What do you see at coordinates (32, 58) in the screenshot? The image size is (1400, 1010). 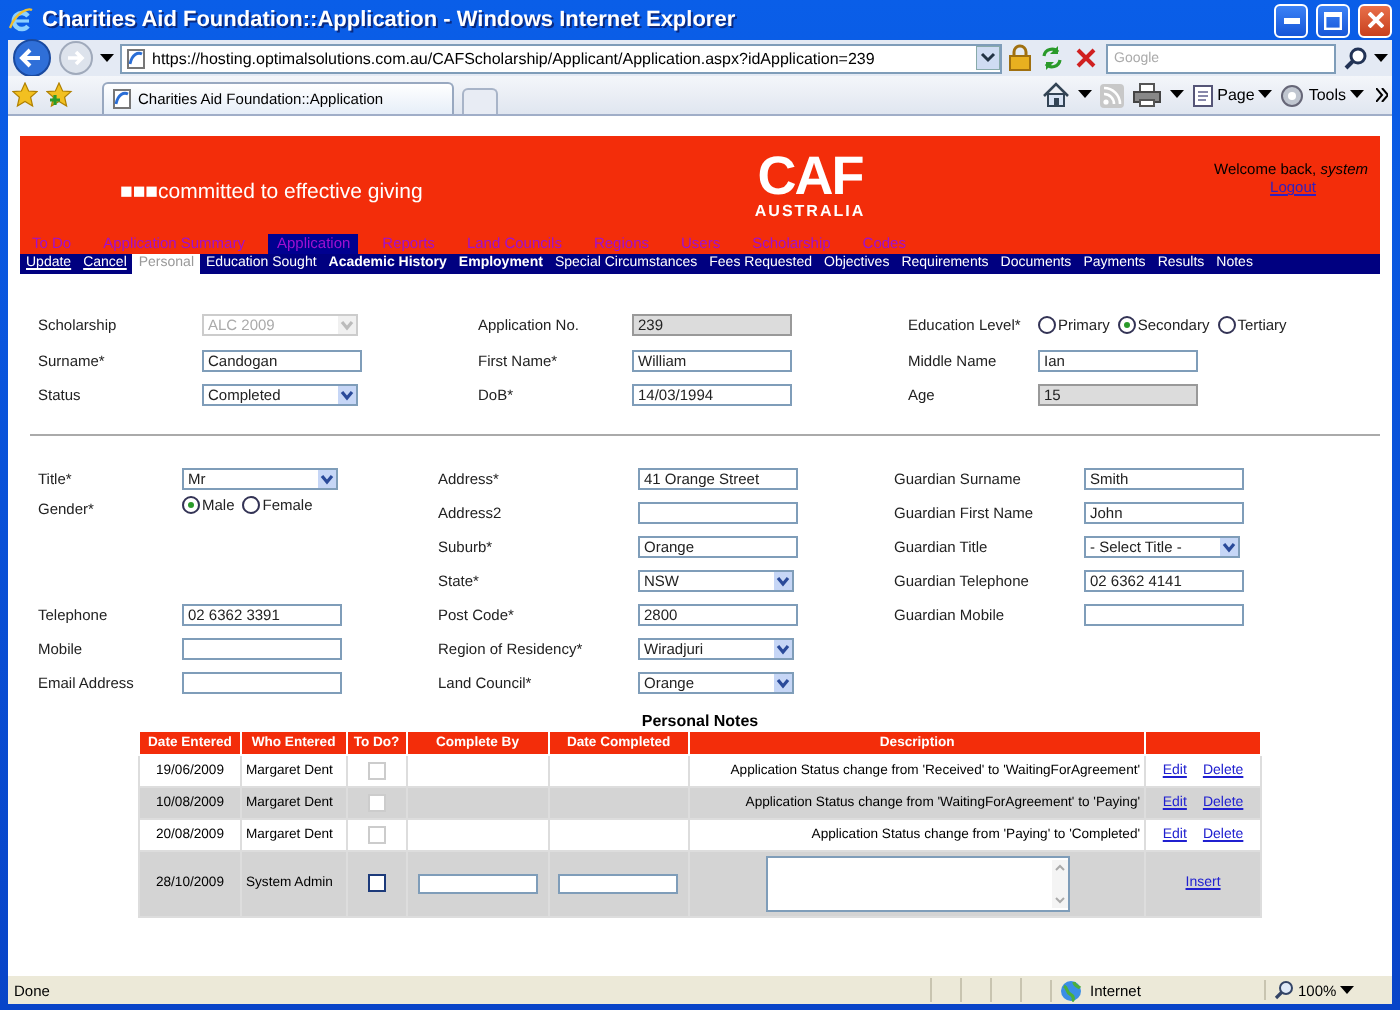 I see `back-button` at bounding box center [32, 58].